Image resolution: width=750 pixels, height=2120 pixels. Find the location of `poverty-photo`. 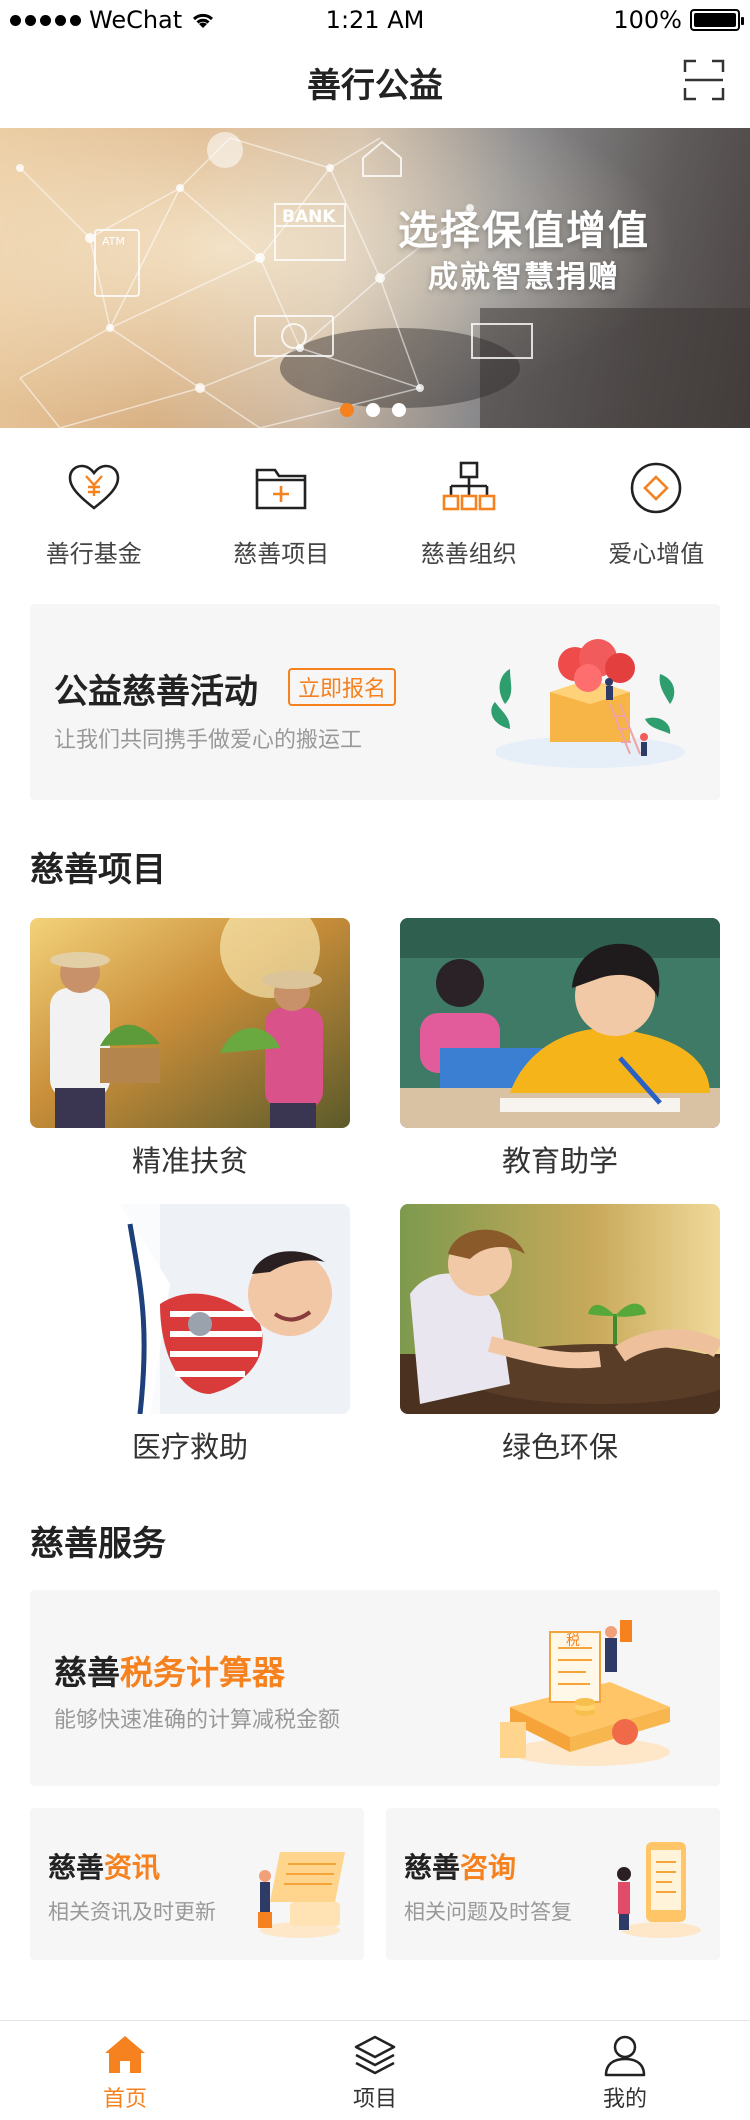

poverty-photo is located at coordinates (190, 1023).